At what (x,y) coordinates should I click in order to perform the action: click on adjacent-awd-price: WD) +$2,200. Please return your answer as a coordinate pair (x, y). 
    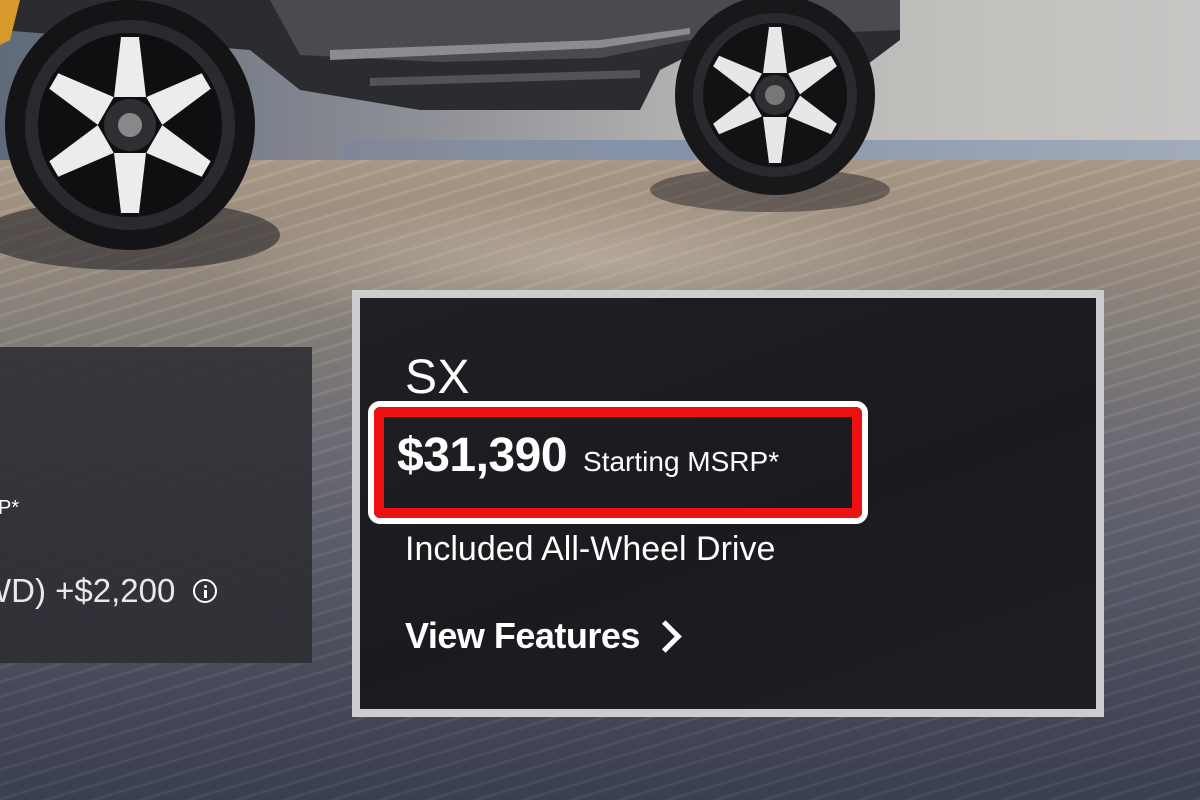
    Looking at the image, I should click on (88, 590).